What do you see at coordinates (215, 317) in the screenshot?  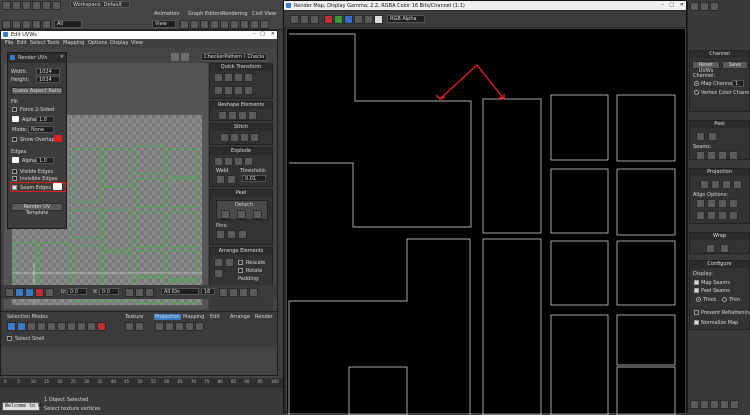 I see `tab-edit: Edit` at bounding box center [215, 317].